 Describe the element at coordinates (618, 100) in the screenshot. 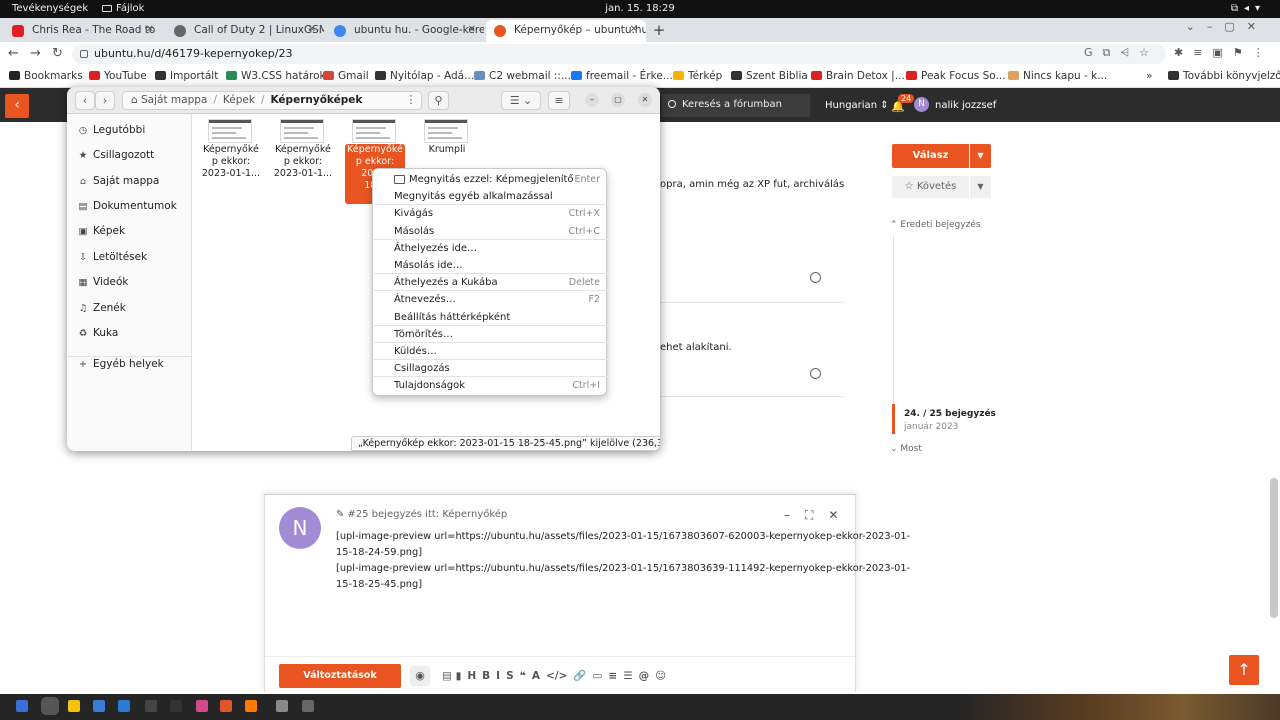

I see `maximize-icon: ▢` at that location.